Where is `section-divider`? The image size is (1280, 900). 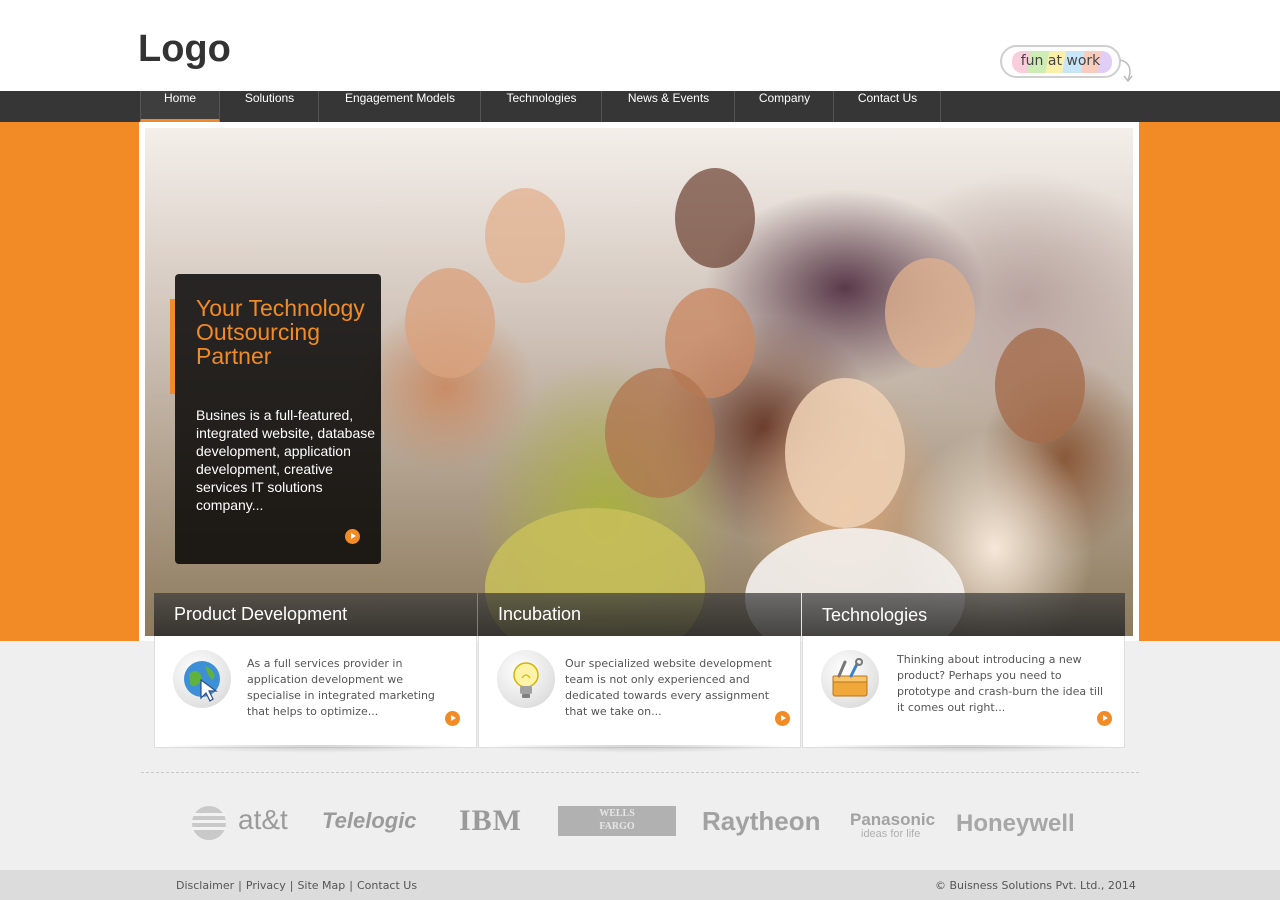
section-divider is located at coordinates (640, 772).